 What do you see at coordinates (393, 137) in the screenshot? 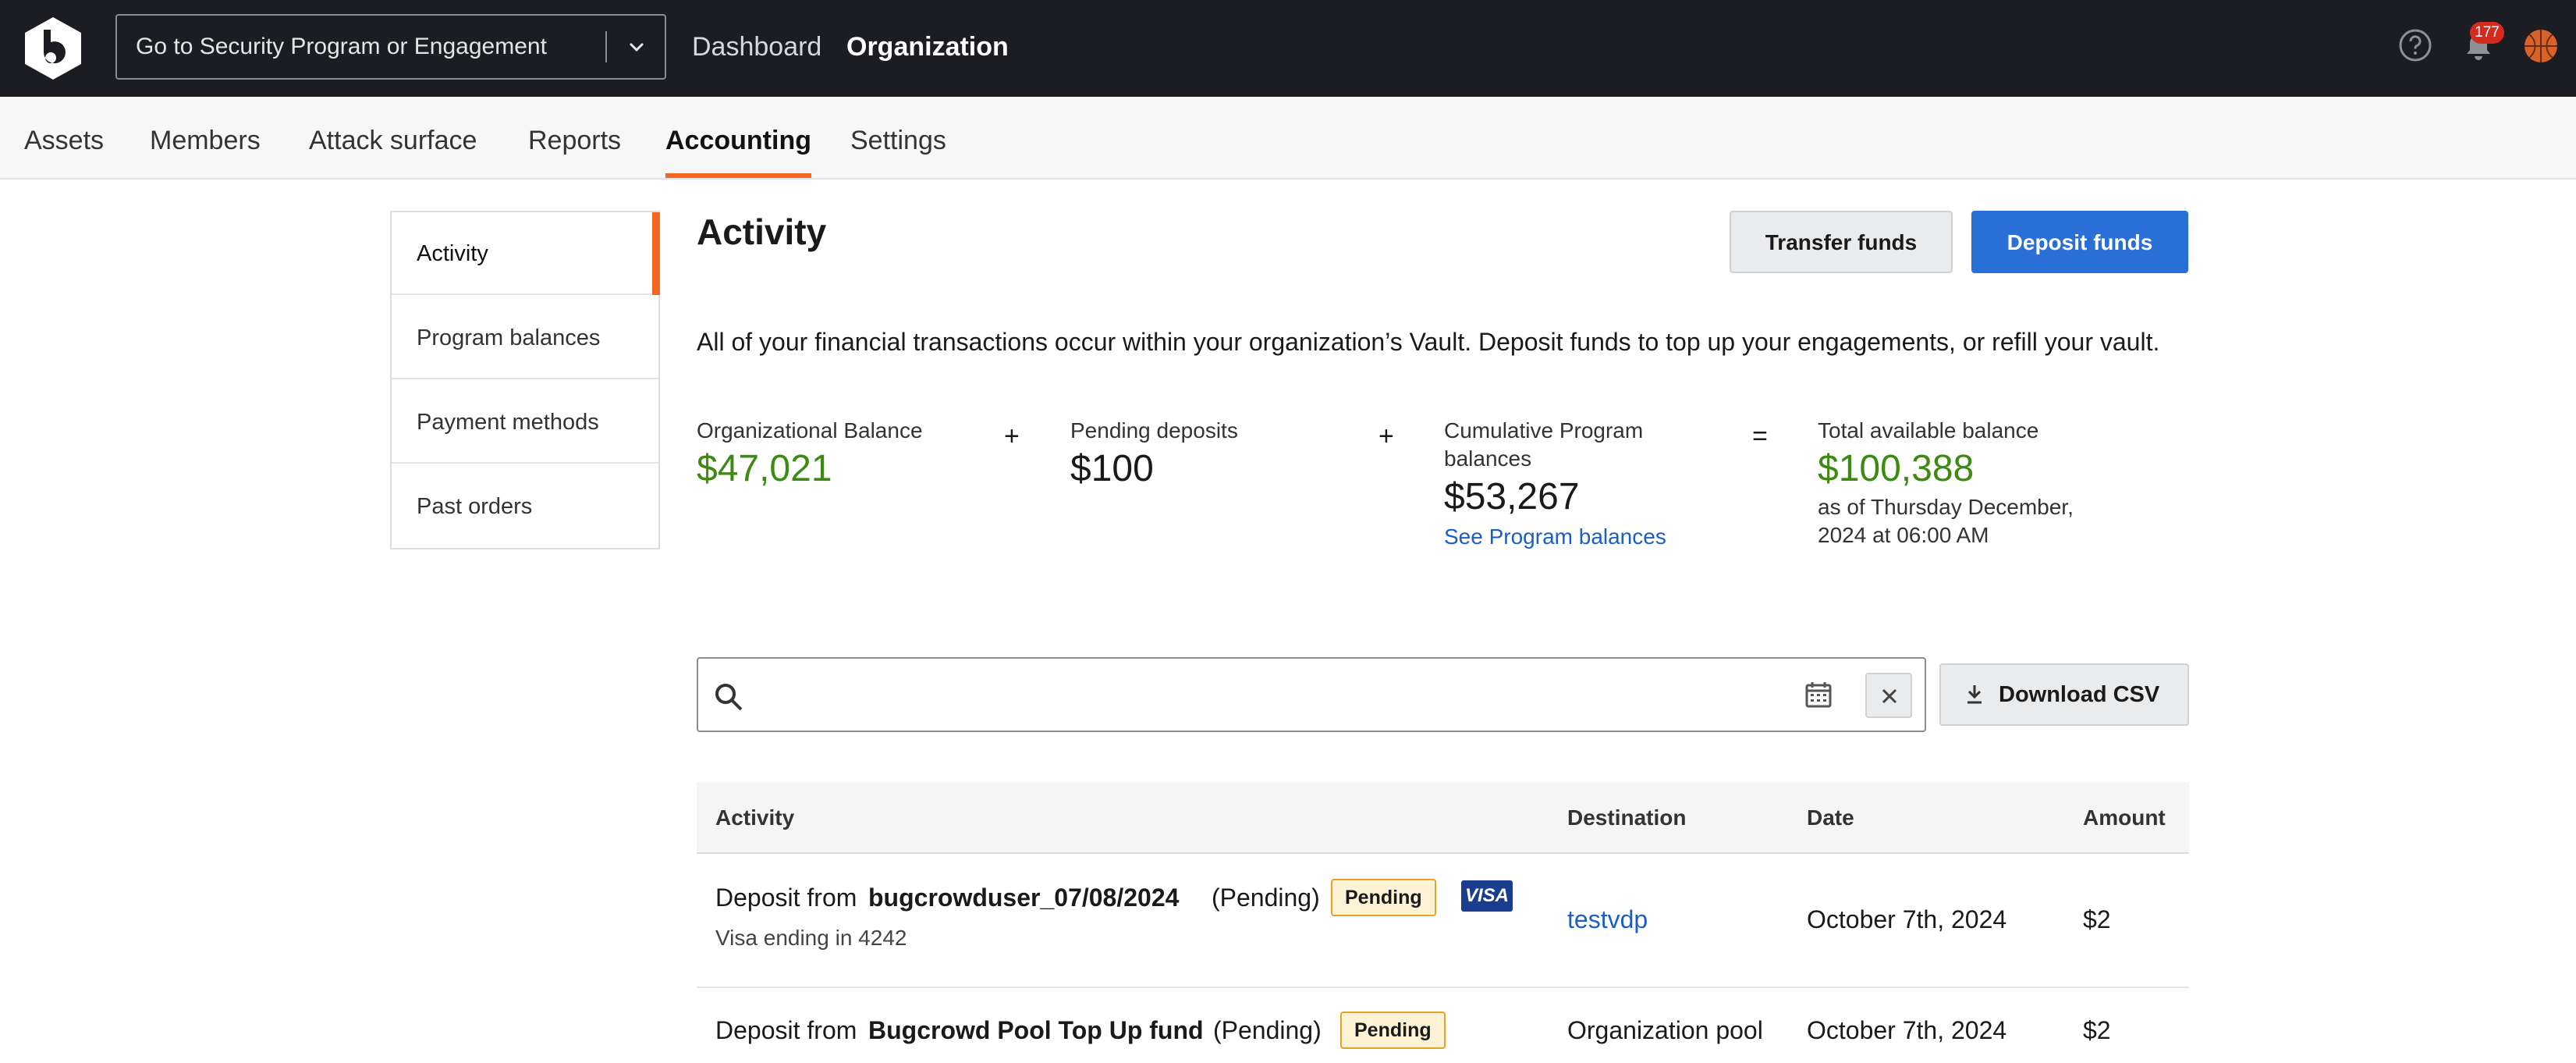
I see `tab-attack-surface: Attack surface` at bounding box center [393, 137].